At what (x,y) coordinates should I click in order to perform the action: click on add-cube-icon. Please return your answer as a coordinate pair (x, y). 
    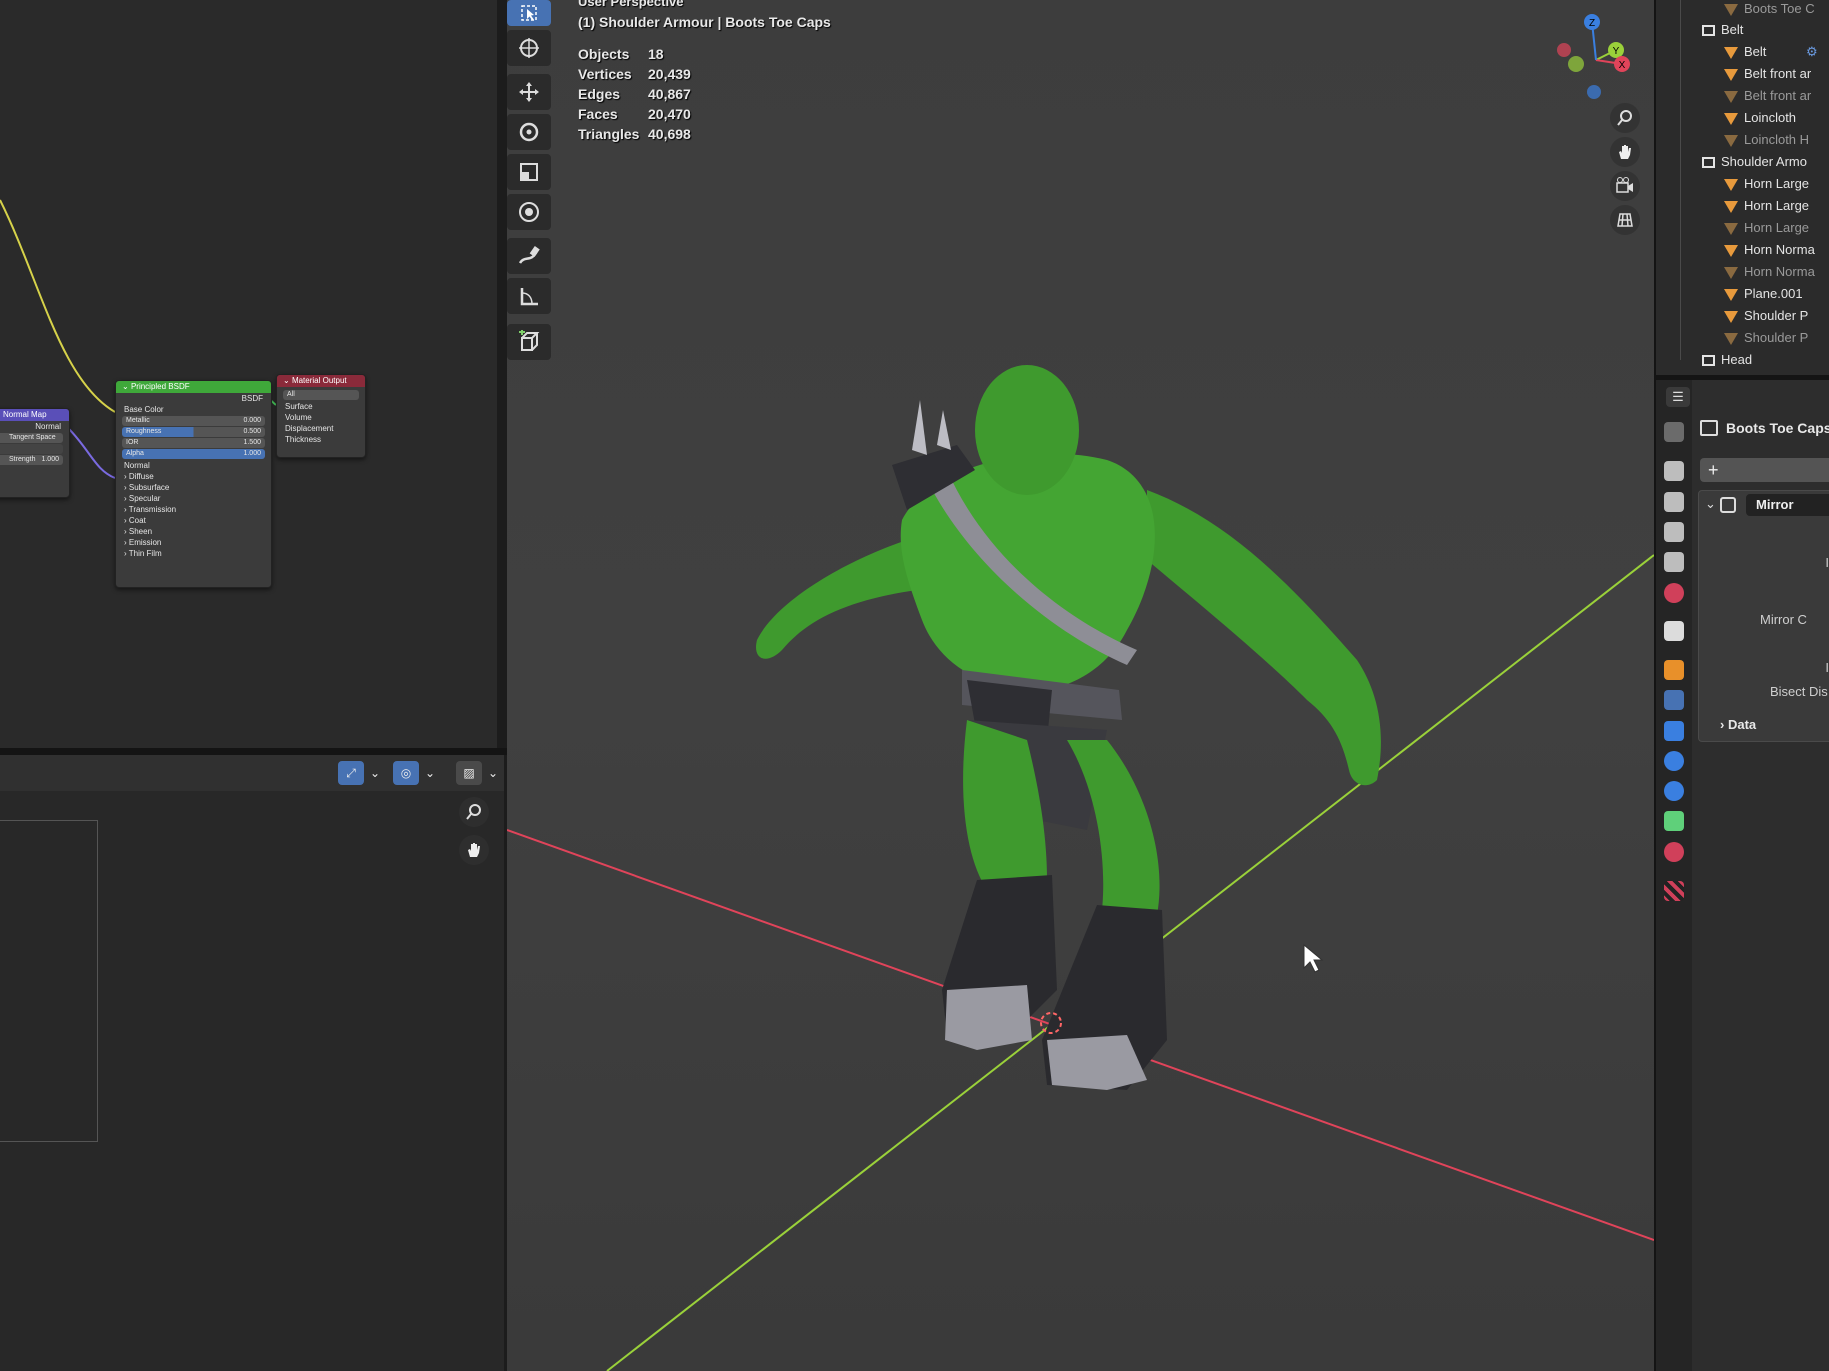
    Looking at the image, I should click on (529, 342).